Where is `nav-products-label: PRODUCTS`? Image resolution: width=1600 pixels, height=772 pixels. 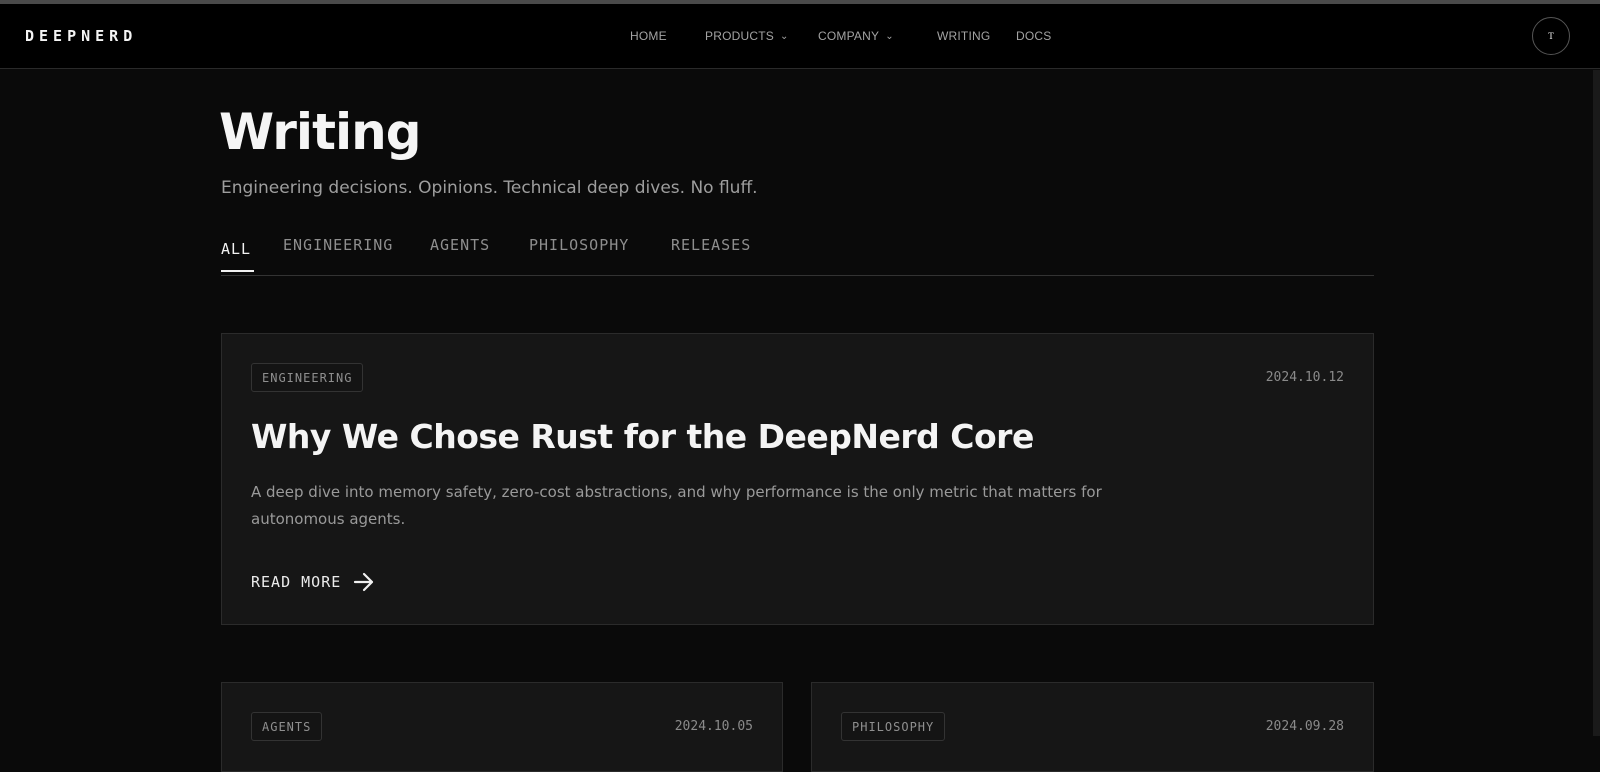 nav-products-label: PRODUCTS is located at coordinates (739, 36).